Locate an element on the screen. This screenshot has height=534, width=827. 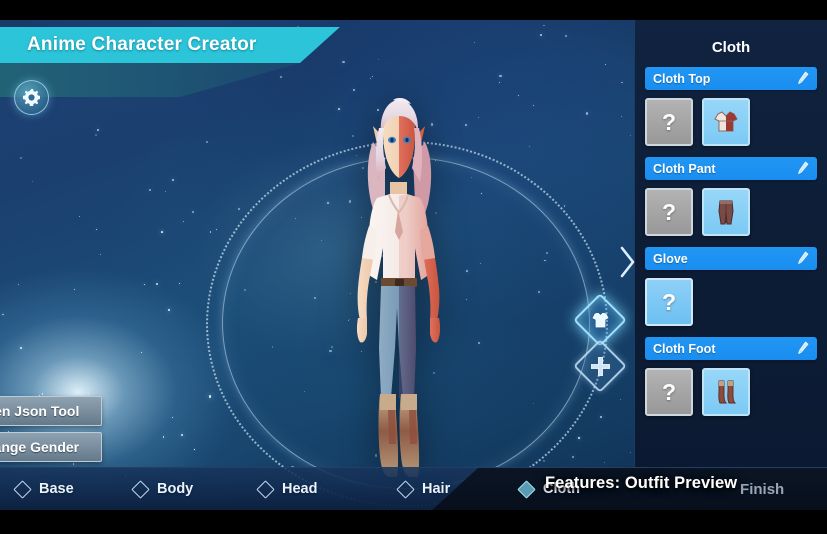
cloth-category: Cloth Pant? is located at coordinates (731, 196).